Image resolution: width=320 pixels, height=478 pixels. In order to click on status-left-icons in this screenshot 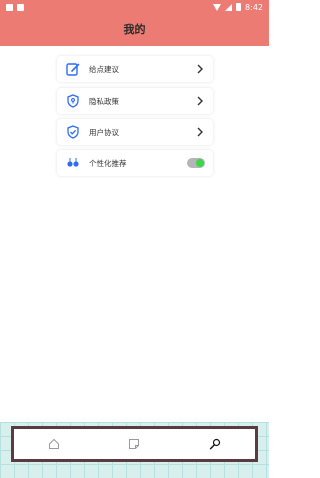, I will do `click(15, 7)`.